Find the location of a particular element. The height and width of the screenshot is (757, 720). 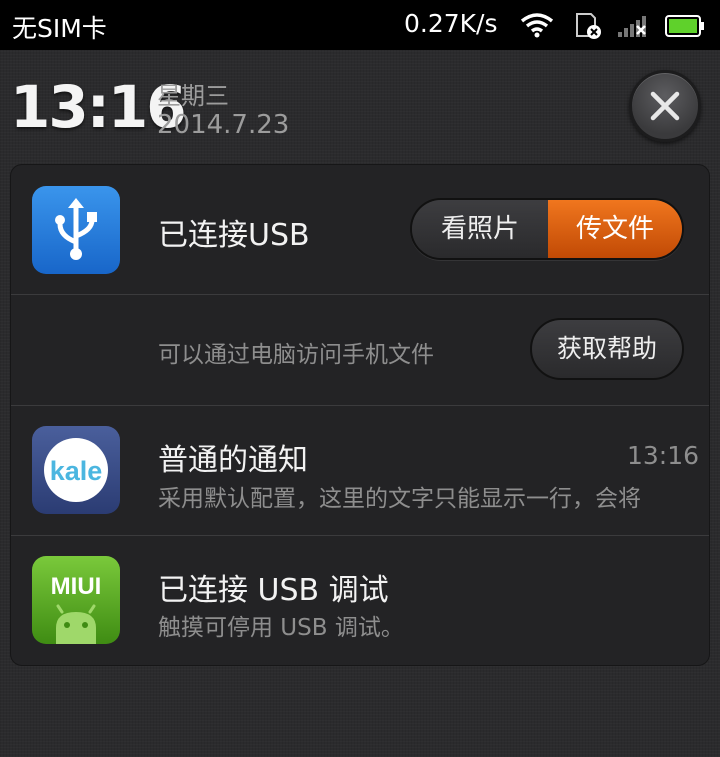

usb-icon is located at coordinates (76, 230).